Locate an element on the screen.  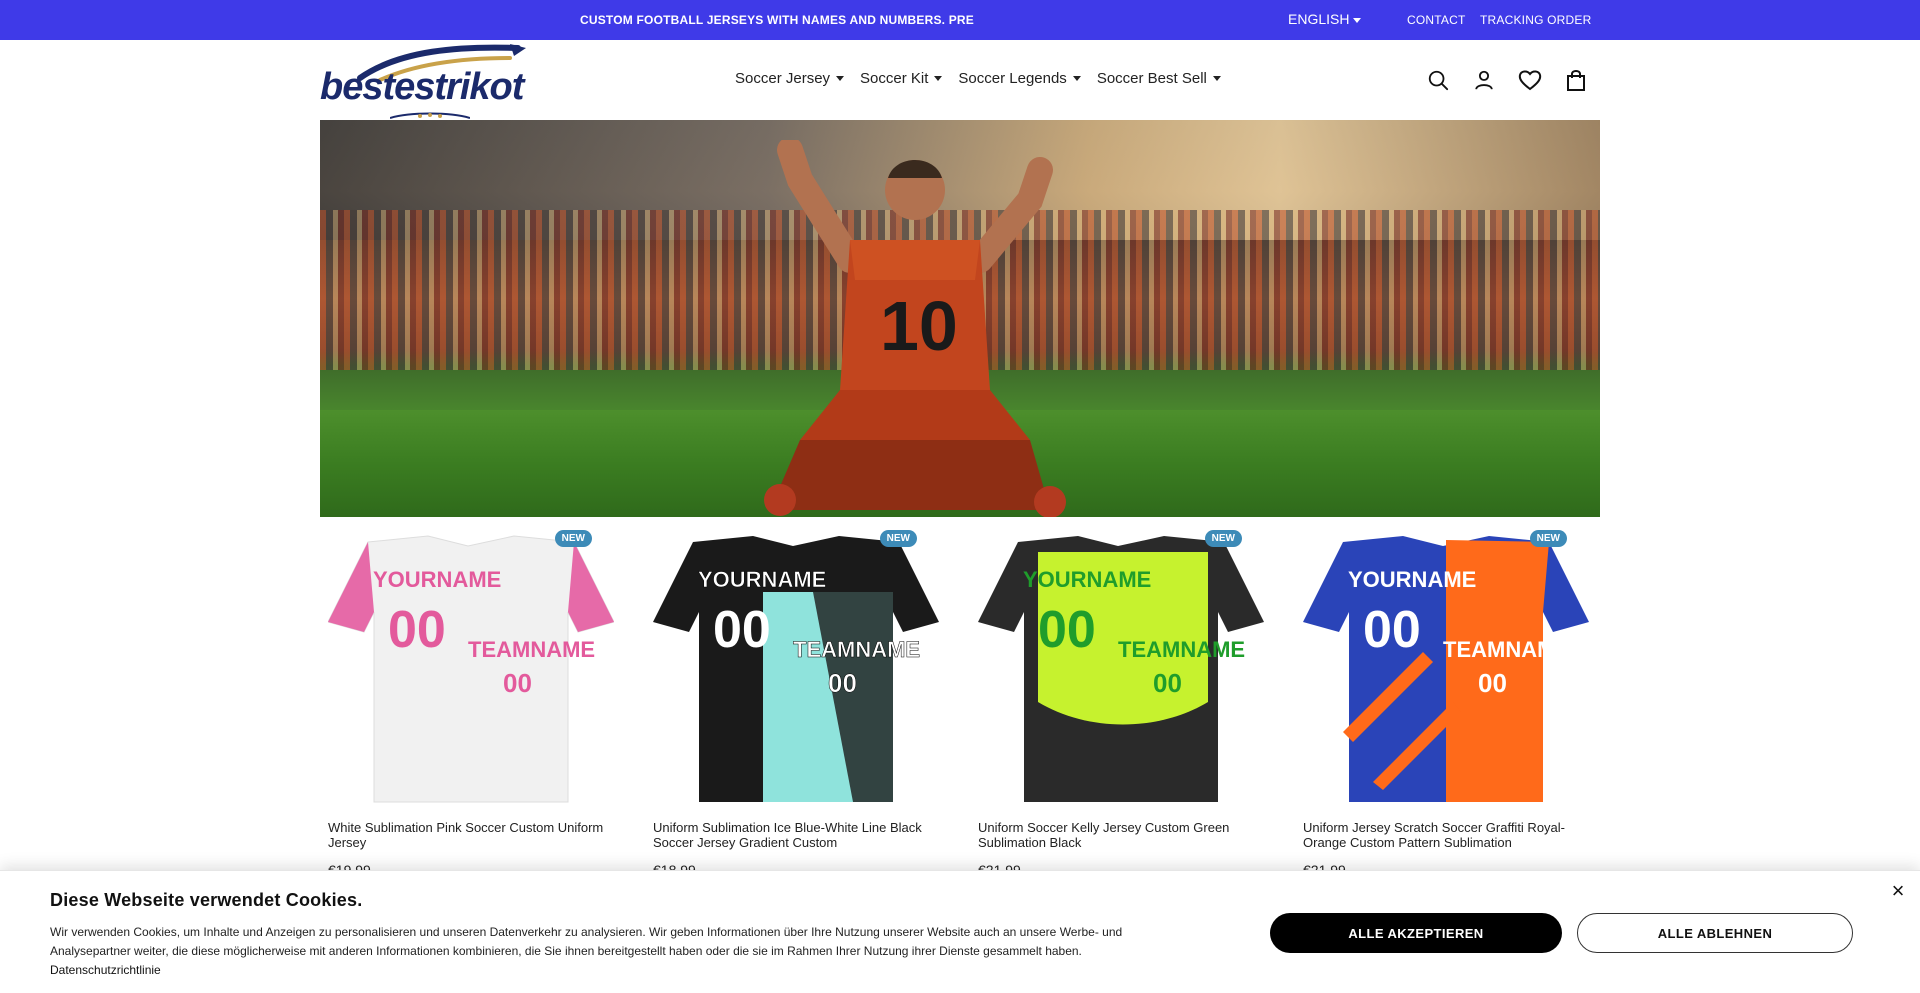
wishlist-heart-icon is located at coordinates (1530, 80).